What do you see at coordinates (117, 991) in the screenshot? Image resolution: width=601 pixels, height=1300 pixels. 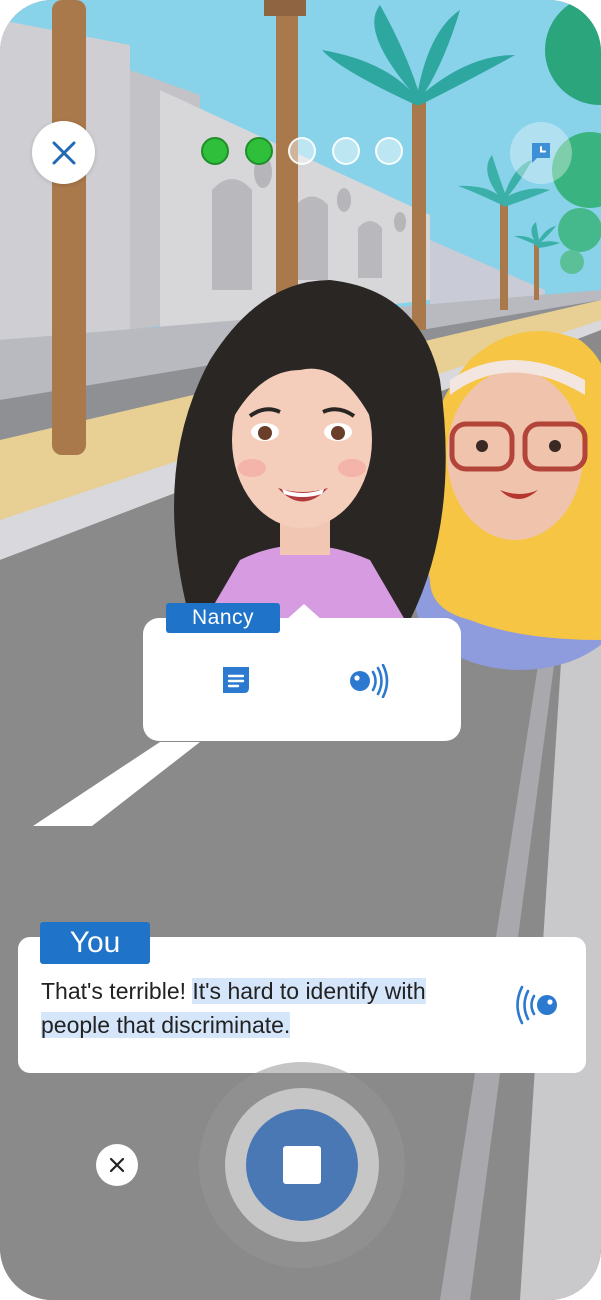 I see `user-utterance-plain: That's terrible!` at bounding box center [117, 991].